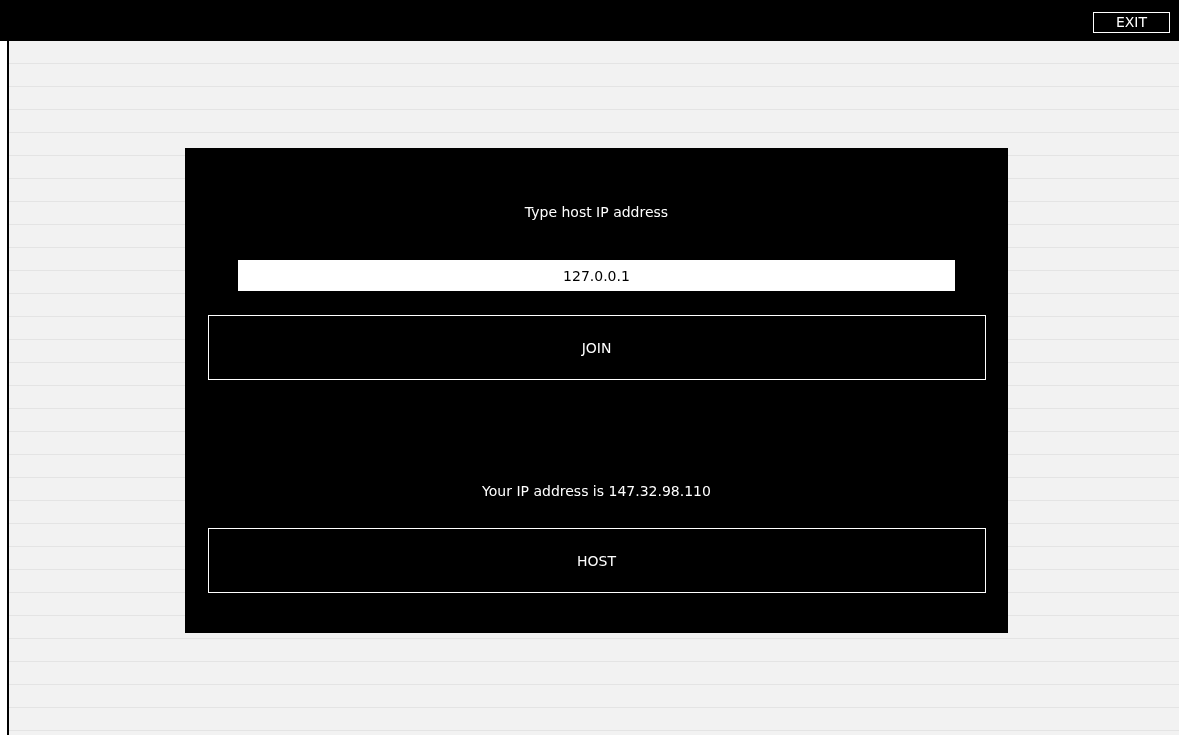  I want to click on own-ip-text: Your IP address is 147.32.98.110, so click(596, 491).